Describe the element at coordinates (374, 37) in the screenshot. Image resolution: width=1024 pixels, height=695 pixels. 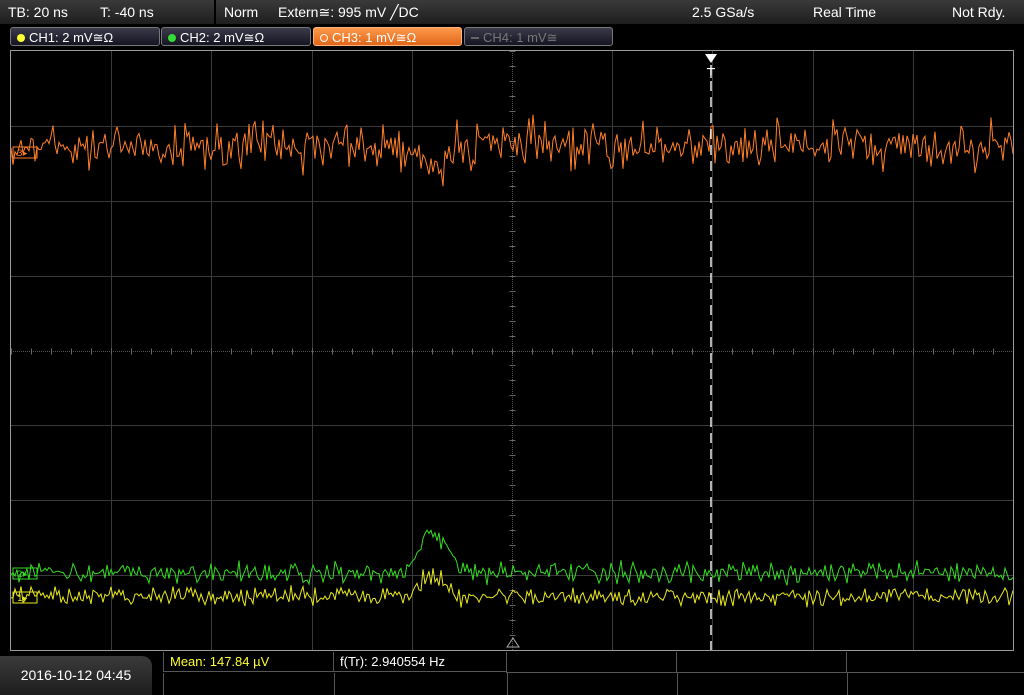
I see `channel-3-label: CH3: 1 mV≅Ω` at that location.